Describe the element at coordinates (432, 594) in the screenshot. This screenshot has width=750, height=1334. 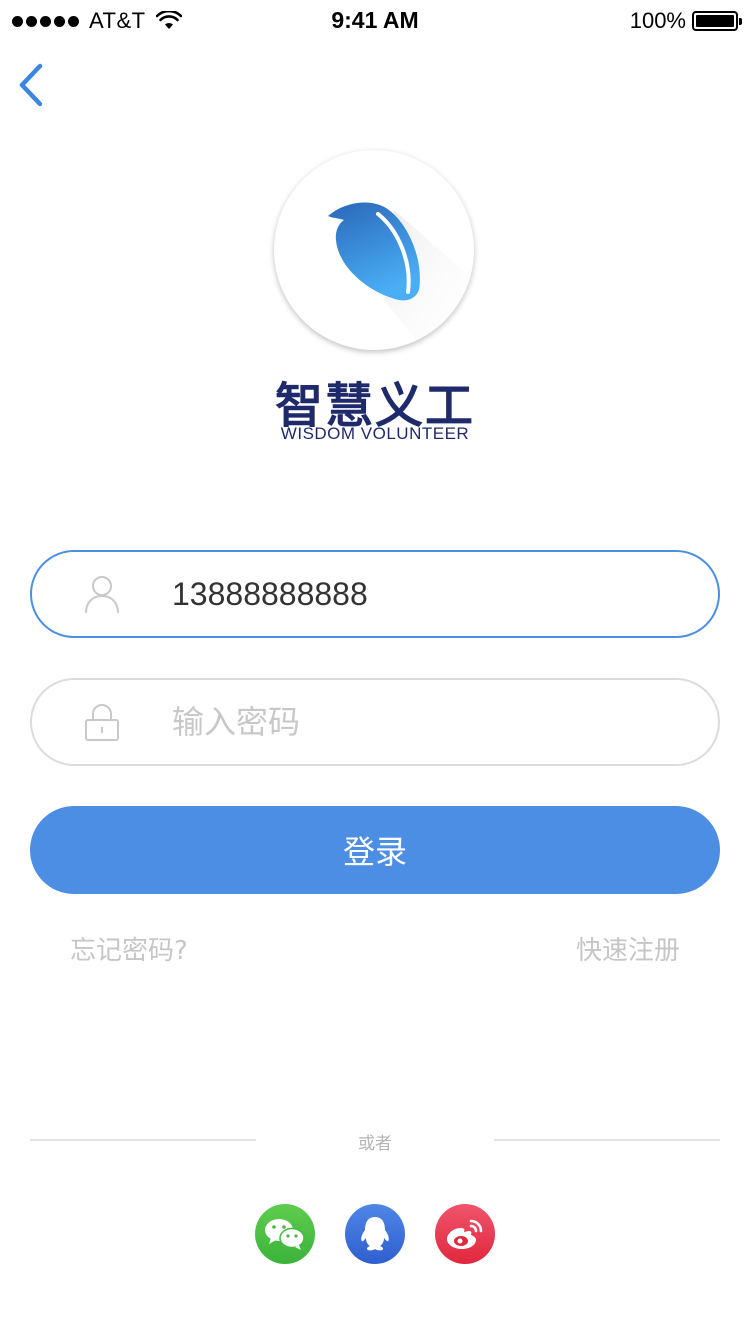
I see `phone-input` at that location.